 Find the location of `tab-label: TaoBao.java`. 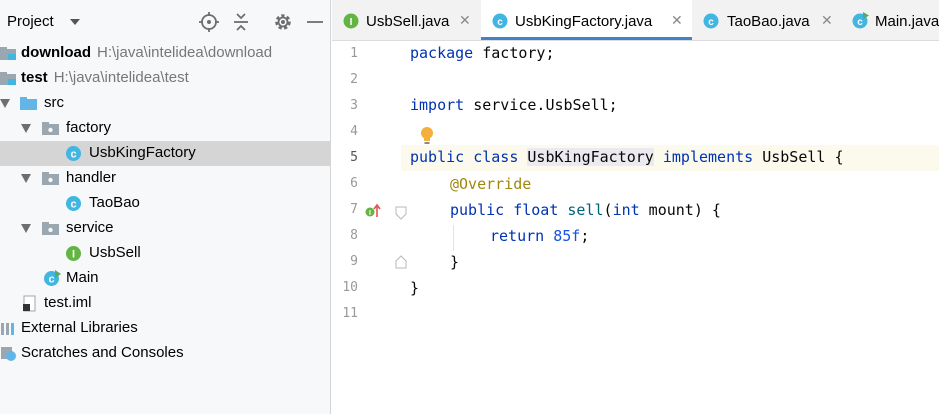

tab-label: TaoBao.java is located at coordinates (768, 21).